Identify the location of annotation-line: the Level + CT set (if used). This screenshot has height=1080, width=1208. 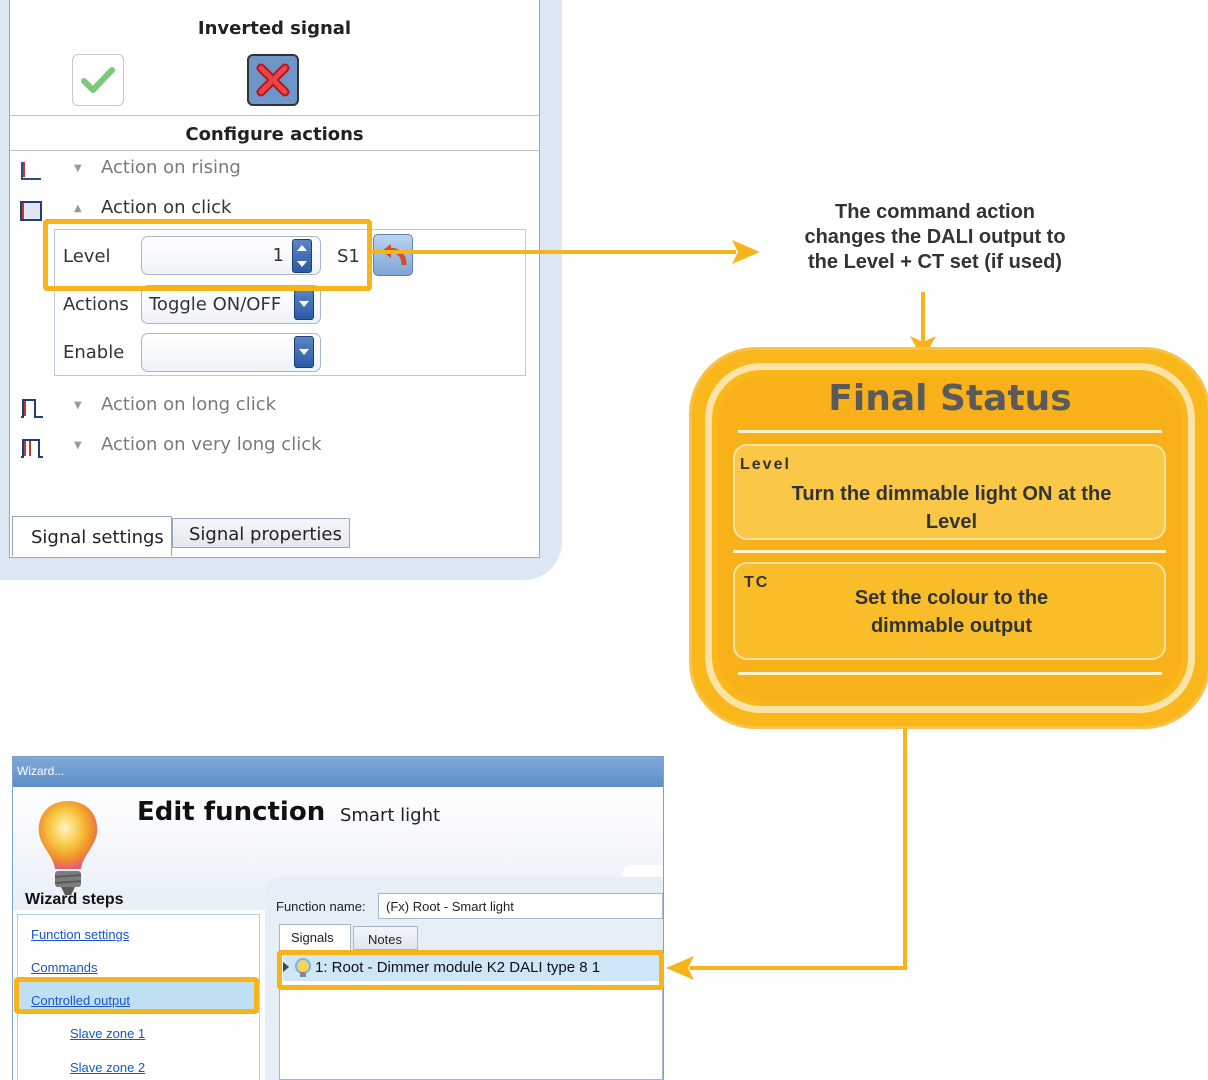
(935, 262).